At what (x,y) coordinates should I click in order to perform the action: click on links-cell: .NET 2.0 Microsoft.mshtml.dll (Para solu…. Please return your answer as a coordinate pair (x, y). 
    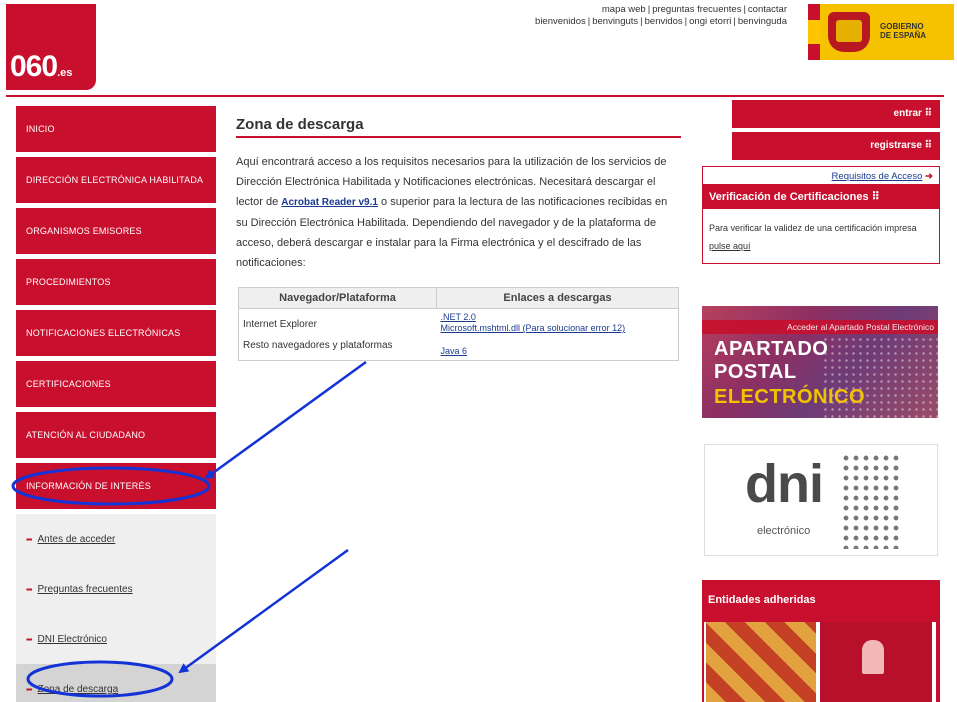
    Looking at the image, I should click on (558, 323).